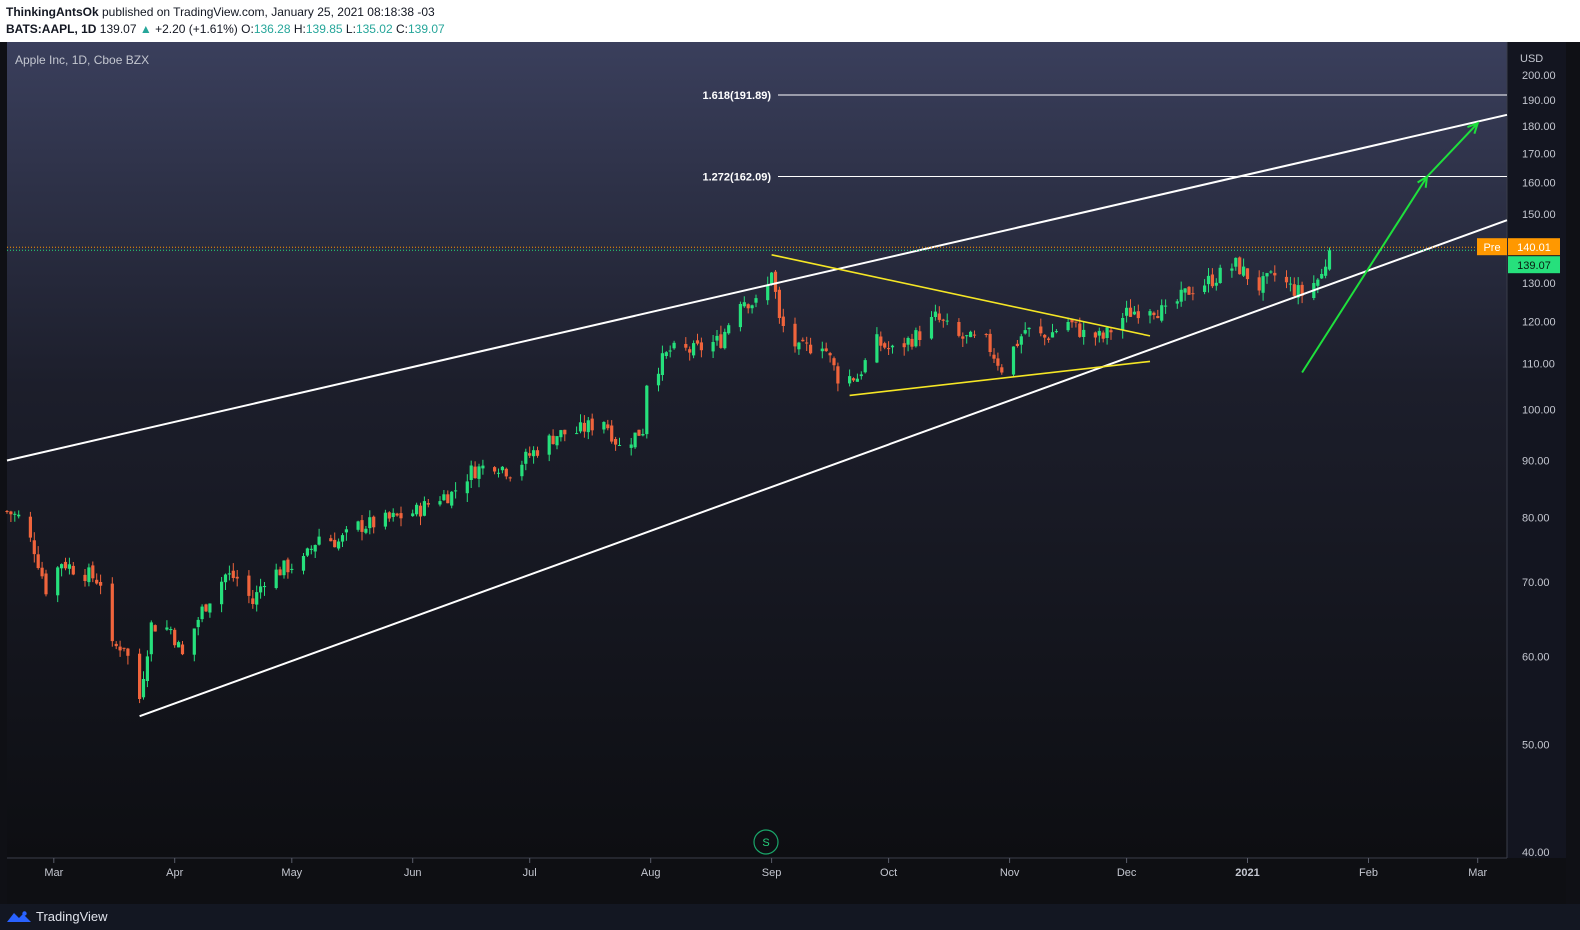 Image resolution: width=1580 pixels, height=930 pixels. I want to click on author-name: ThinkingAntsOk, so click(52, 12).